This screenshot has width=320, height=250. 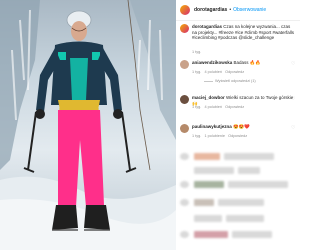 What do you see at coordinates (207, 26) in the screenshot?
I see `caption-username: dorotagardias` at bounding box center [207, 26].